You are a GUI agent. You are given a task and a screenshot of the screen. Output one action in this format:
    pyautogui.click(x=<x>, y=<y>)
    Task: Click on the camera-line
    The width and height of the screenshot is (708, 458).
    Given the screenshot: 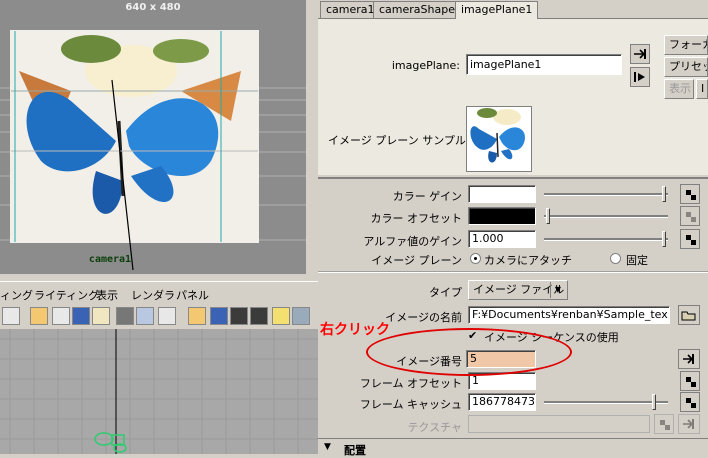 What is the action you would take?
    pyautogui.click(x=122, y=175)
    